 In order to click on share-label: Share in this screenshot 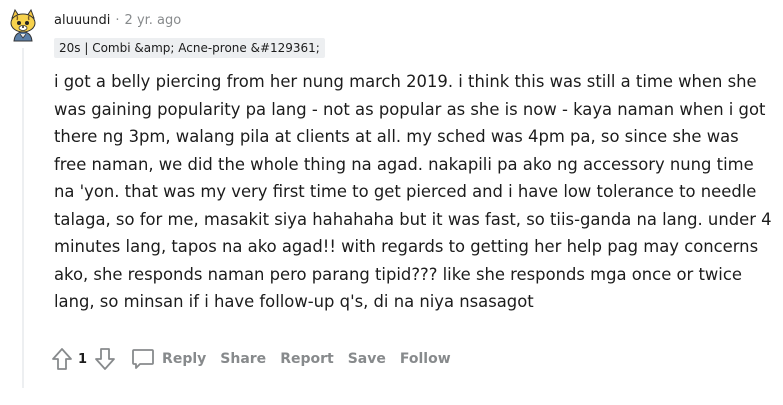, I will do `click(243, 359)`.